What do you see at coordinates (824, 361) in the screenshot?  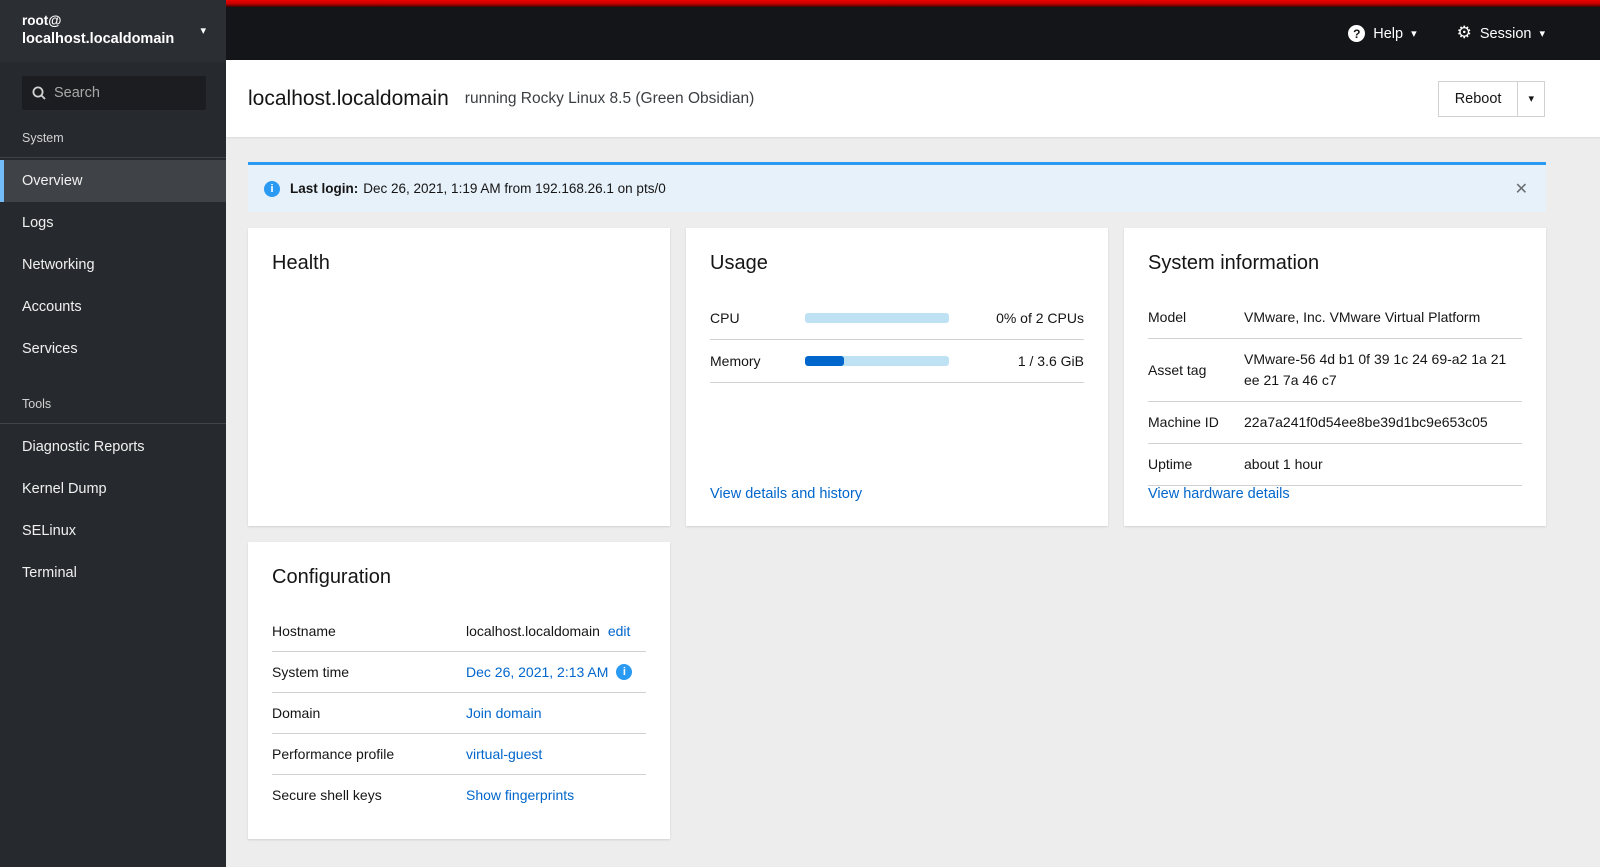 I see `progress-bar-fill` at bounding box center [824, 361].